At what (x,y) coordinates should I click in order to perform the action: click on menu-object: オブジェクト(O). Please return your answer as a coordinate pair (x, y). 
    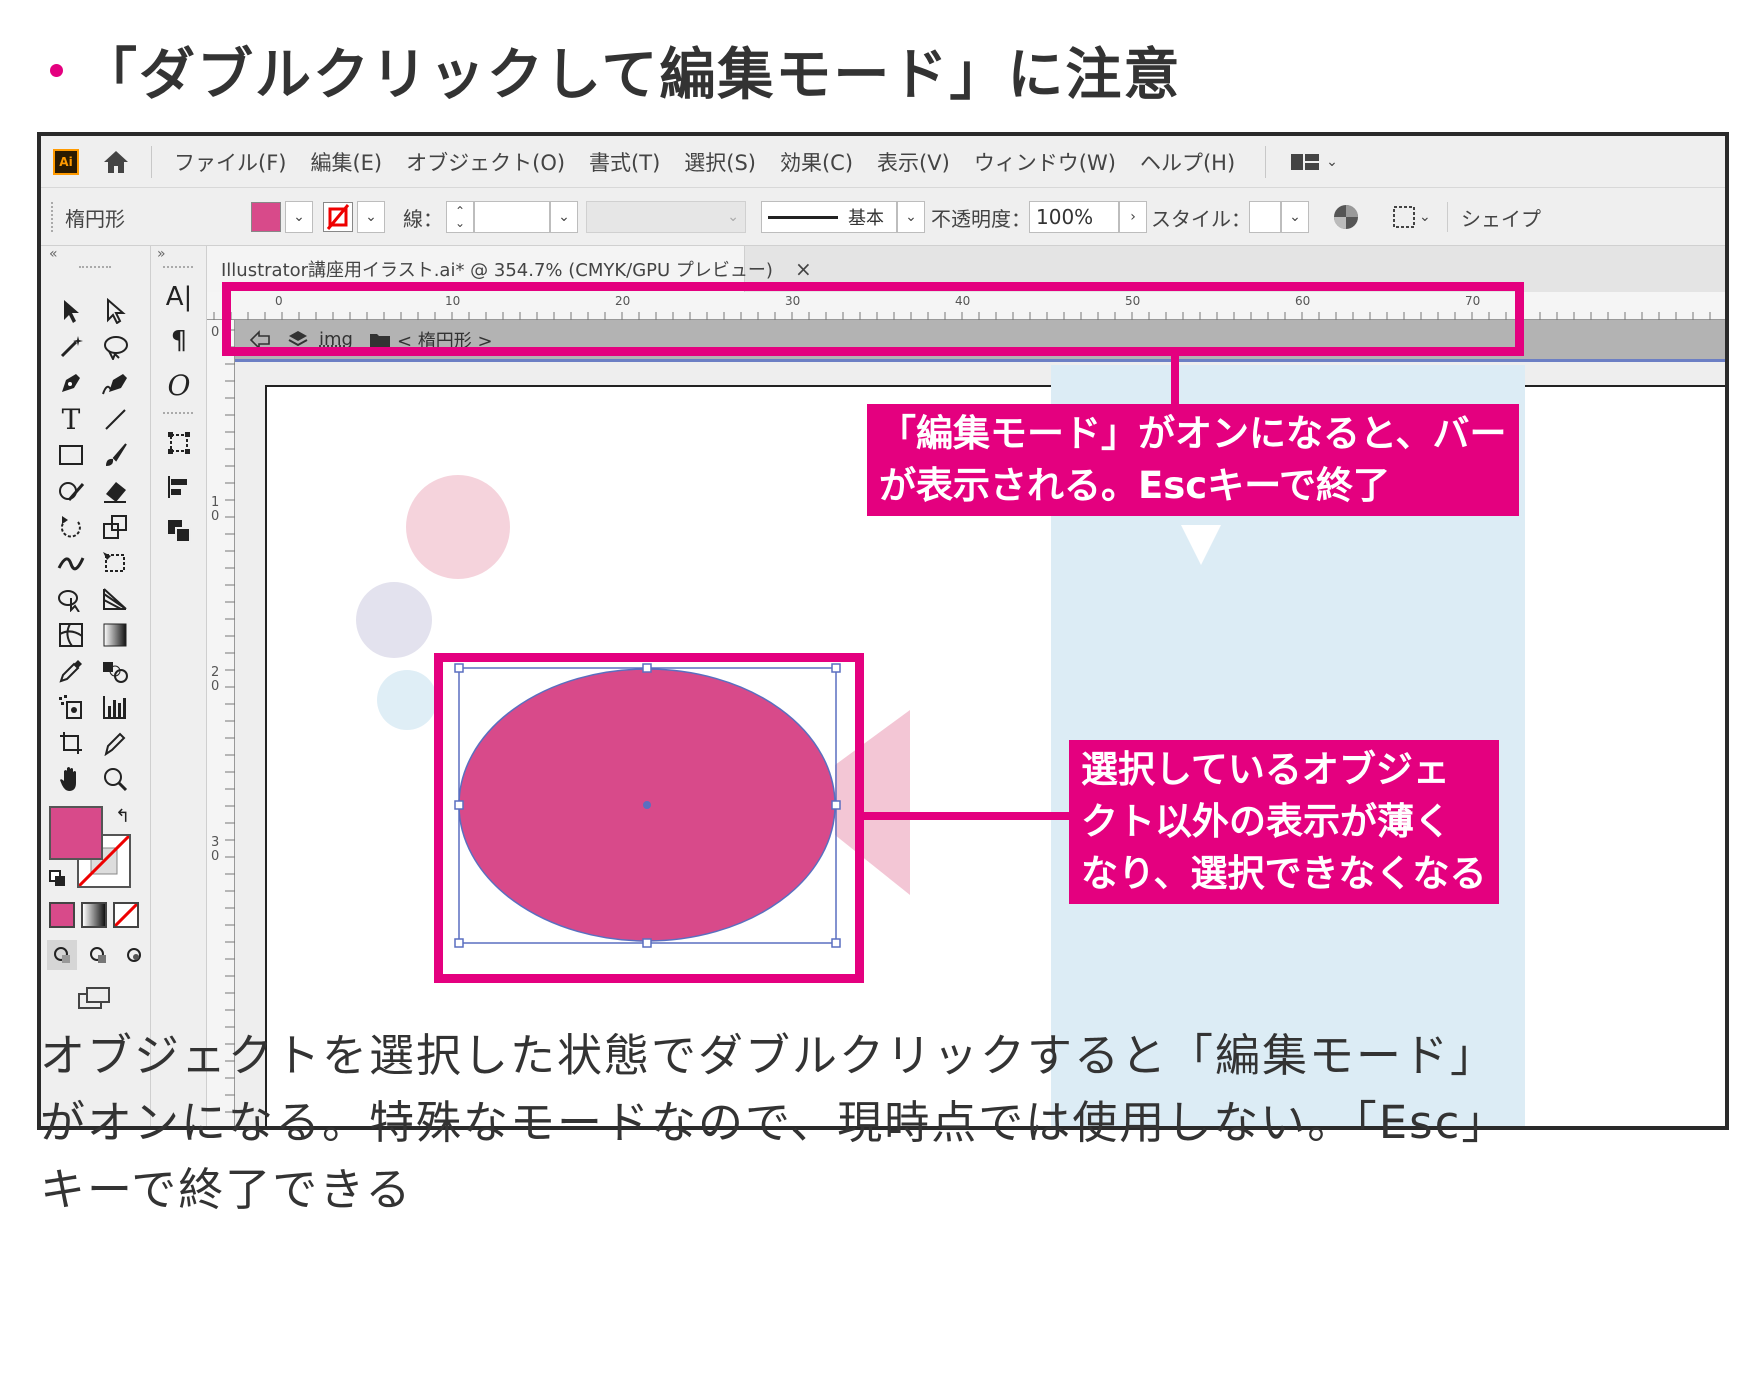
    Looking at the image, I should click on (485, 162).